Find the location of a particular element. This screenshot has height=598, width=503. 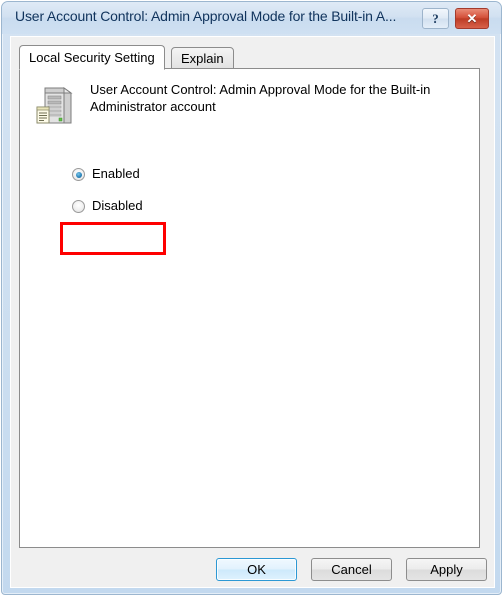

radio-button-icon-enabled is located at coordinates (78, 174).